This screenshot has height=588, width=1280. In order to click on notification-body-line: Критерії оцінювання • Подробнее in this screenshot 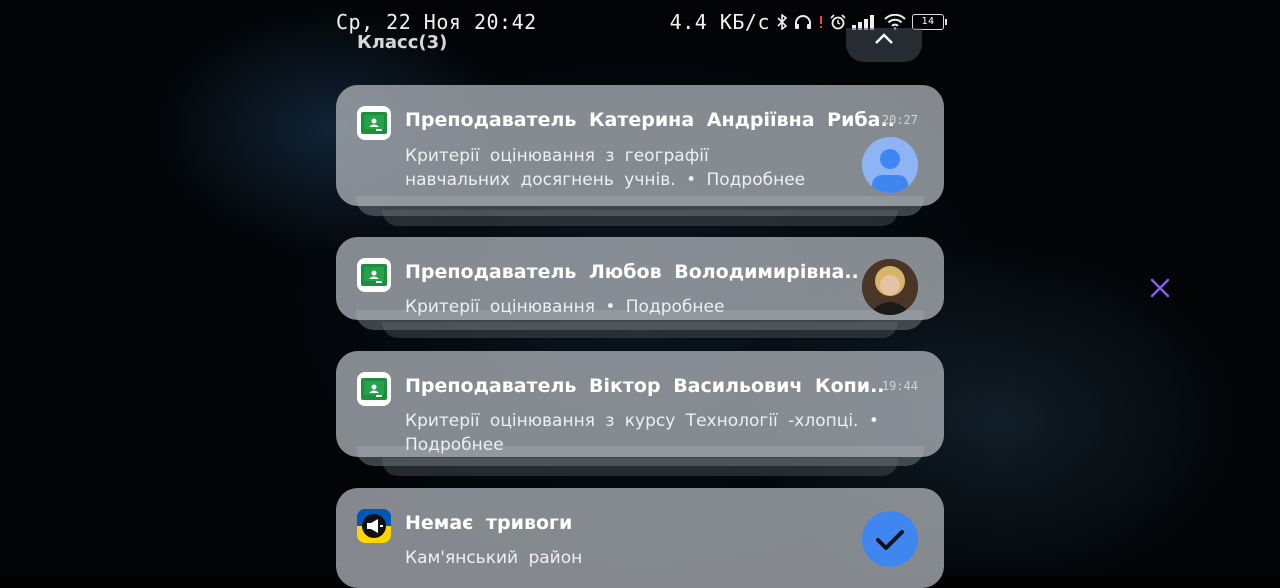, I will do `click(565, 307)`.